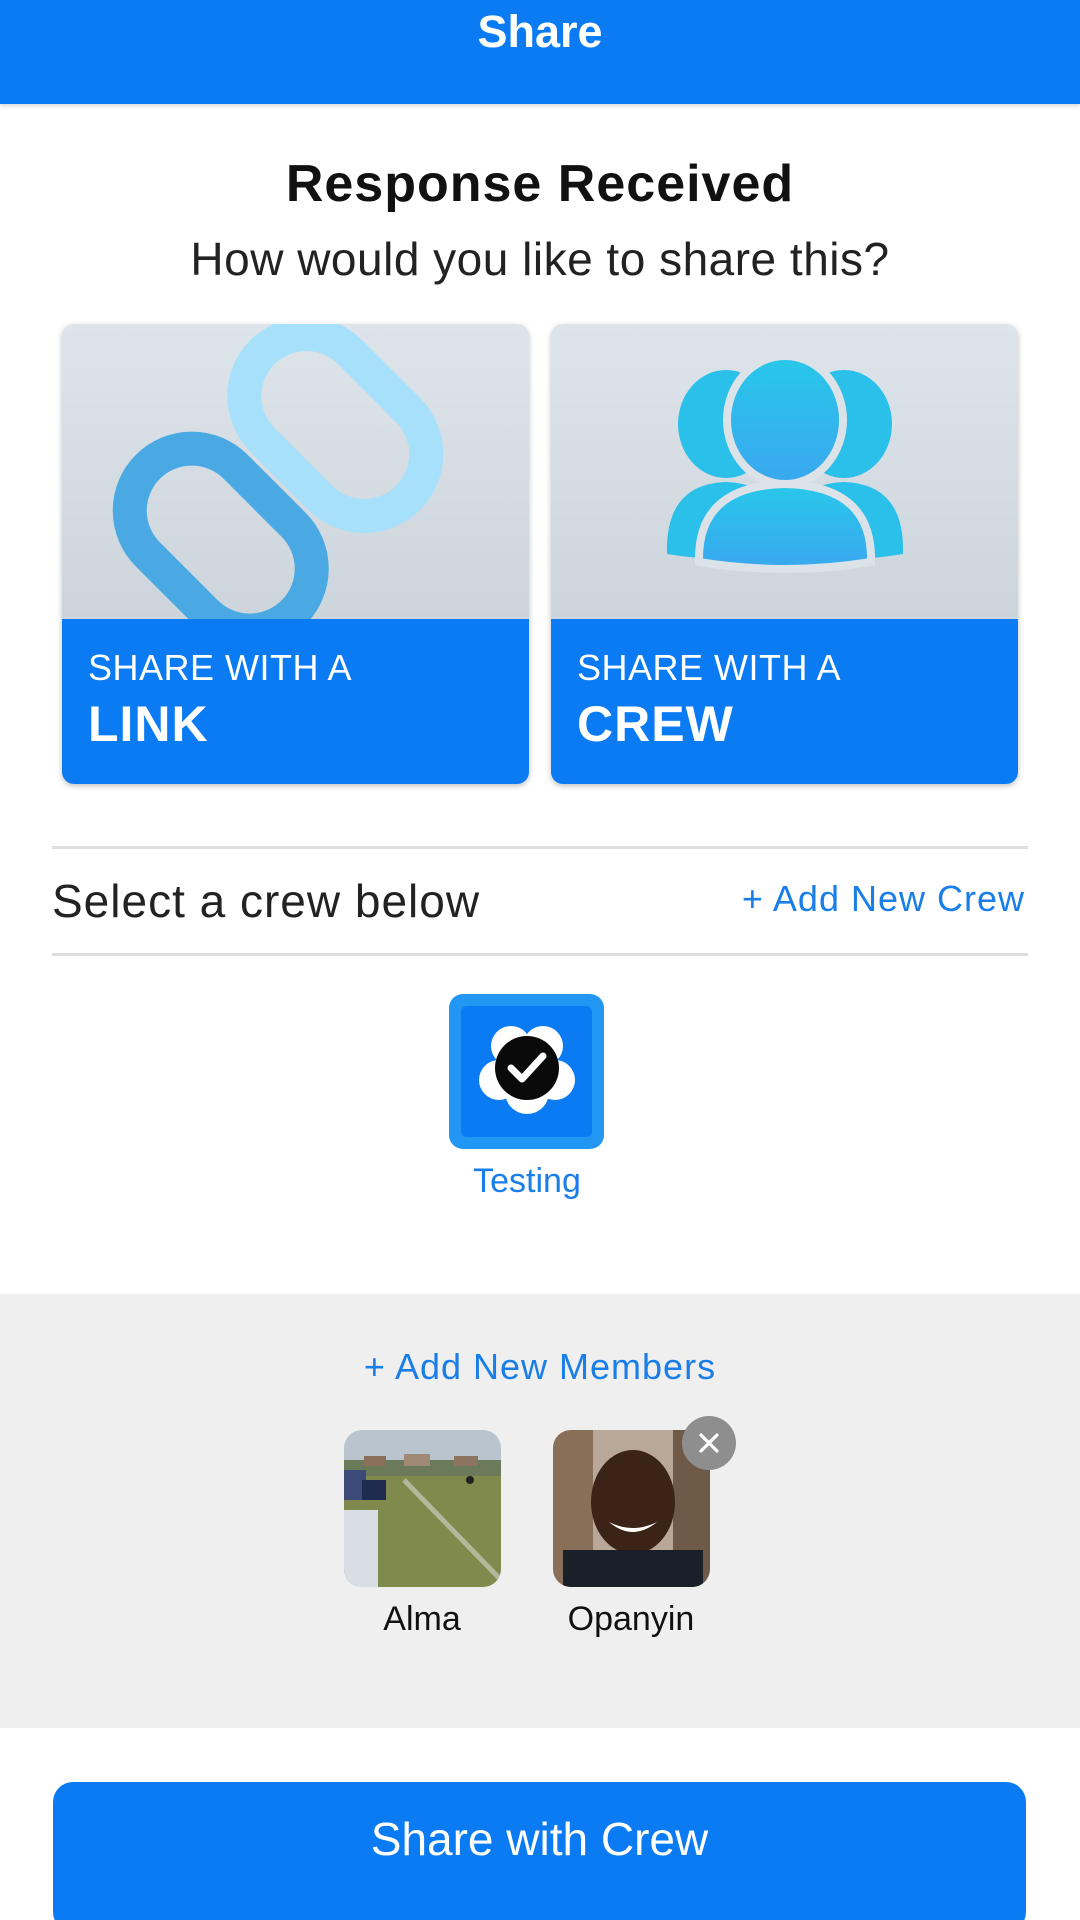 The image size is (1080, 1920). I want to click on crew-tile-testing, so click(526, 1071).